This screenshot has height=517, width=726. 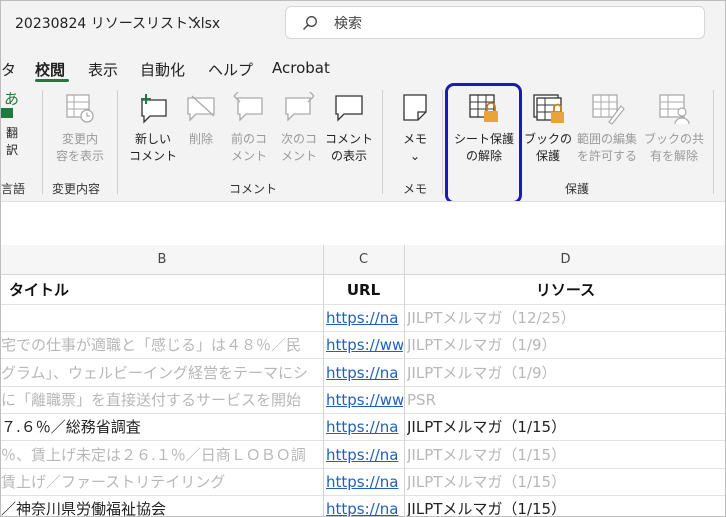 What do you see at coordinates (103, 69) in the screenshot?
I see `tab-view: 表示` at bounding box center [103, 69].